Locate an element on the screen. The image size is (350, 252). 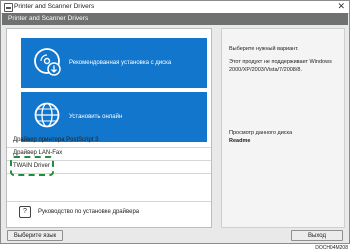
readme-link: Readme is located at coordinates (286, 142).